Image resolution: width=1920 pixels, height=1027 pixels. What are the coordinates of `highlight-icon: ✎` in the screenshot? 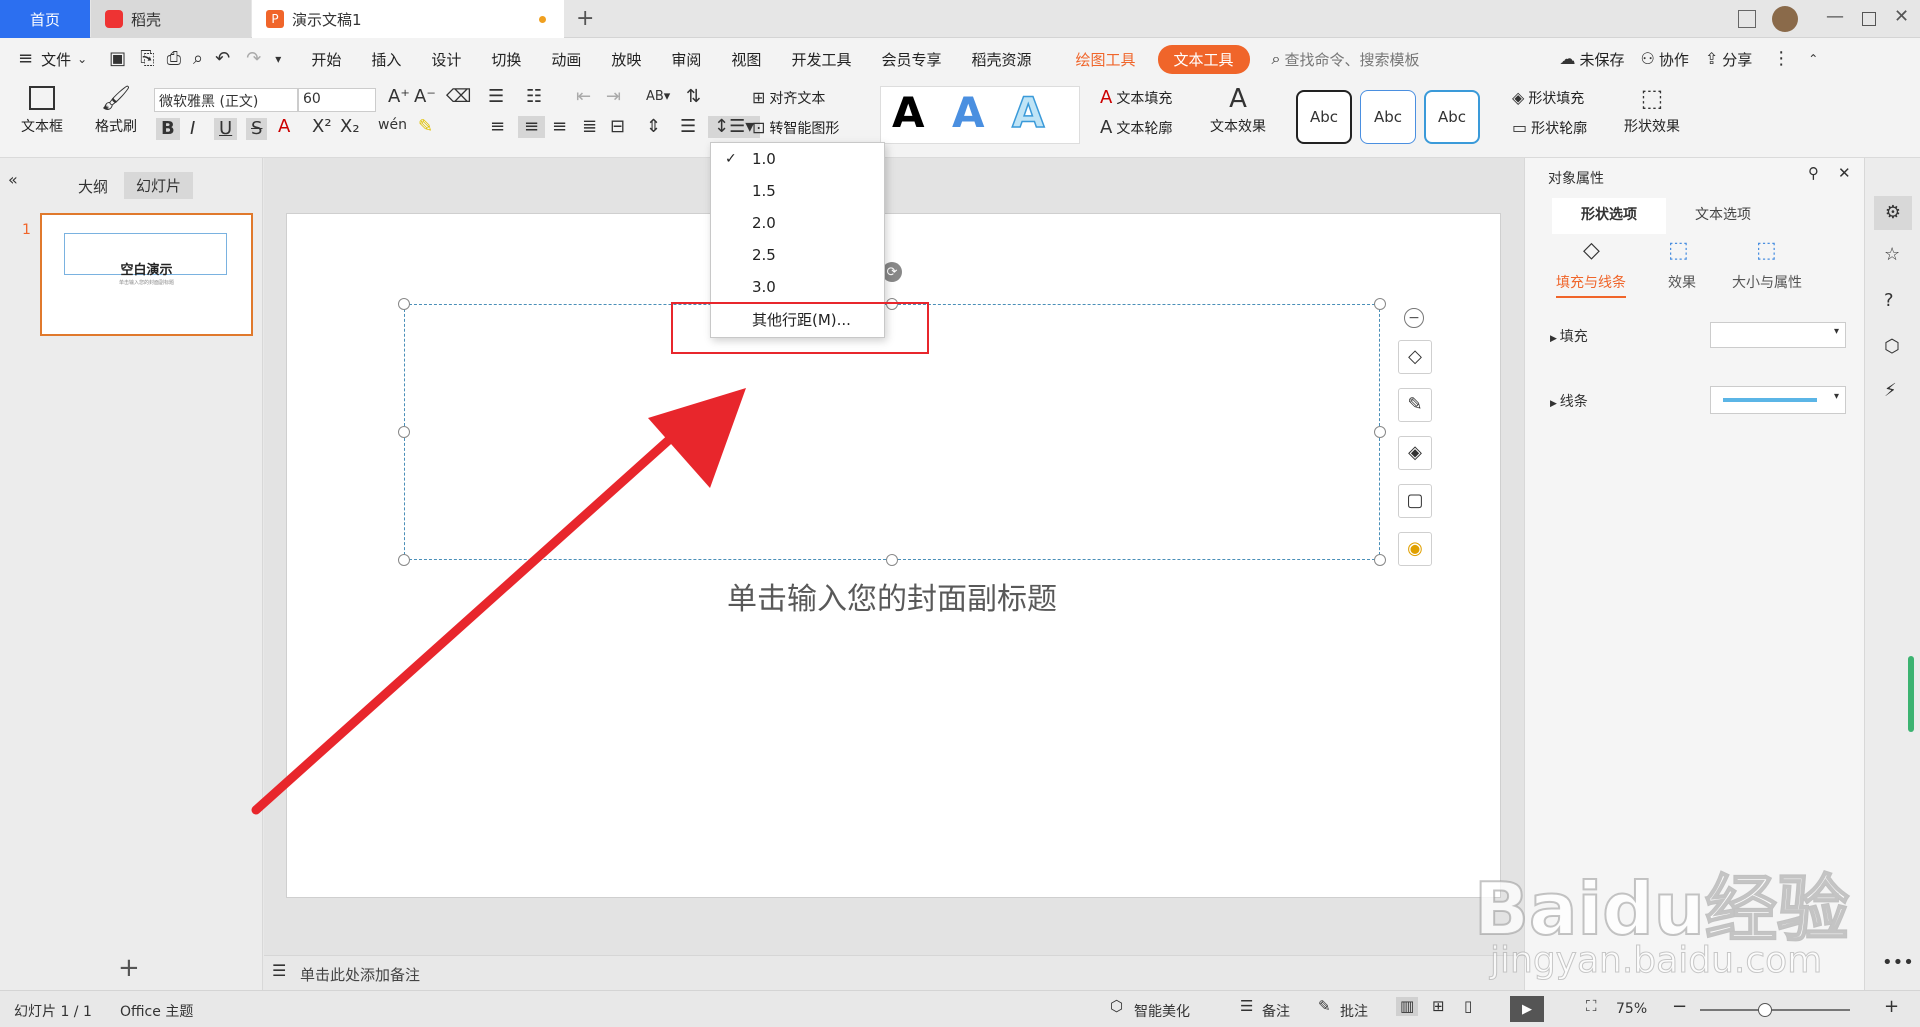 It's located at (425, 127).